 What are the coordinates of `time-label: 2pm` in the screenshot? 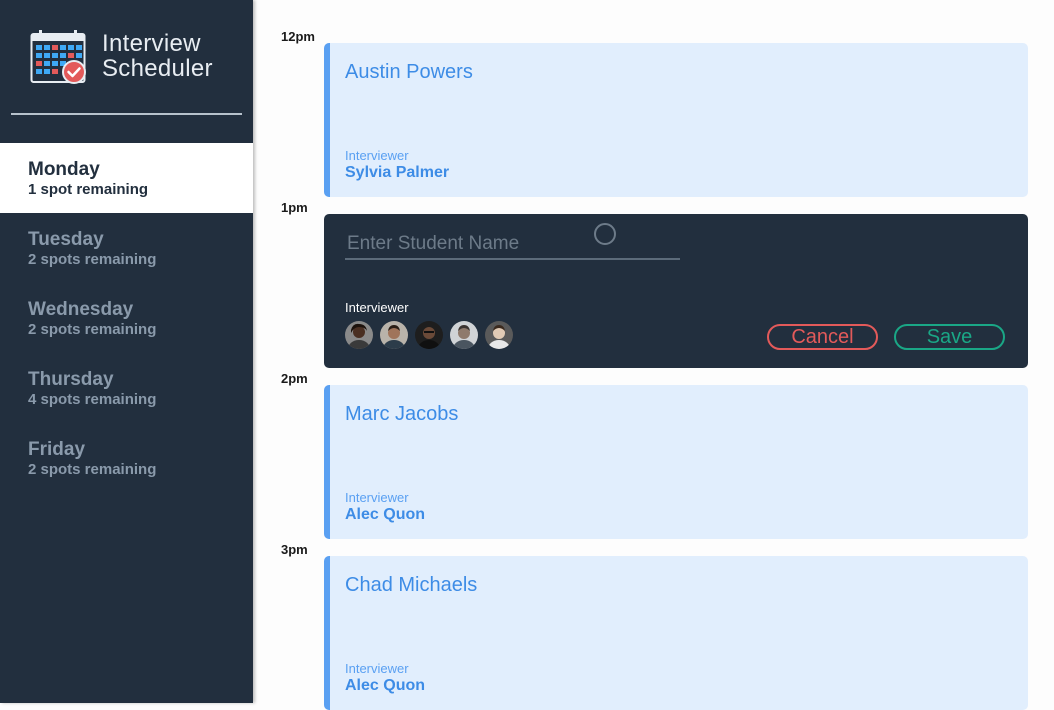 It's located at (294, 378).